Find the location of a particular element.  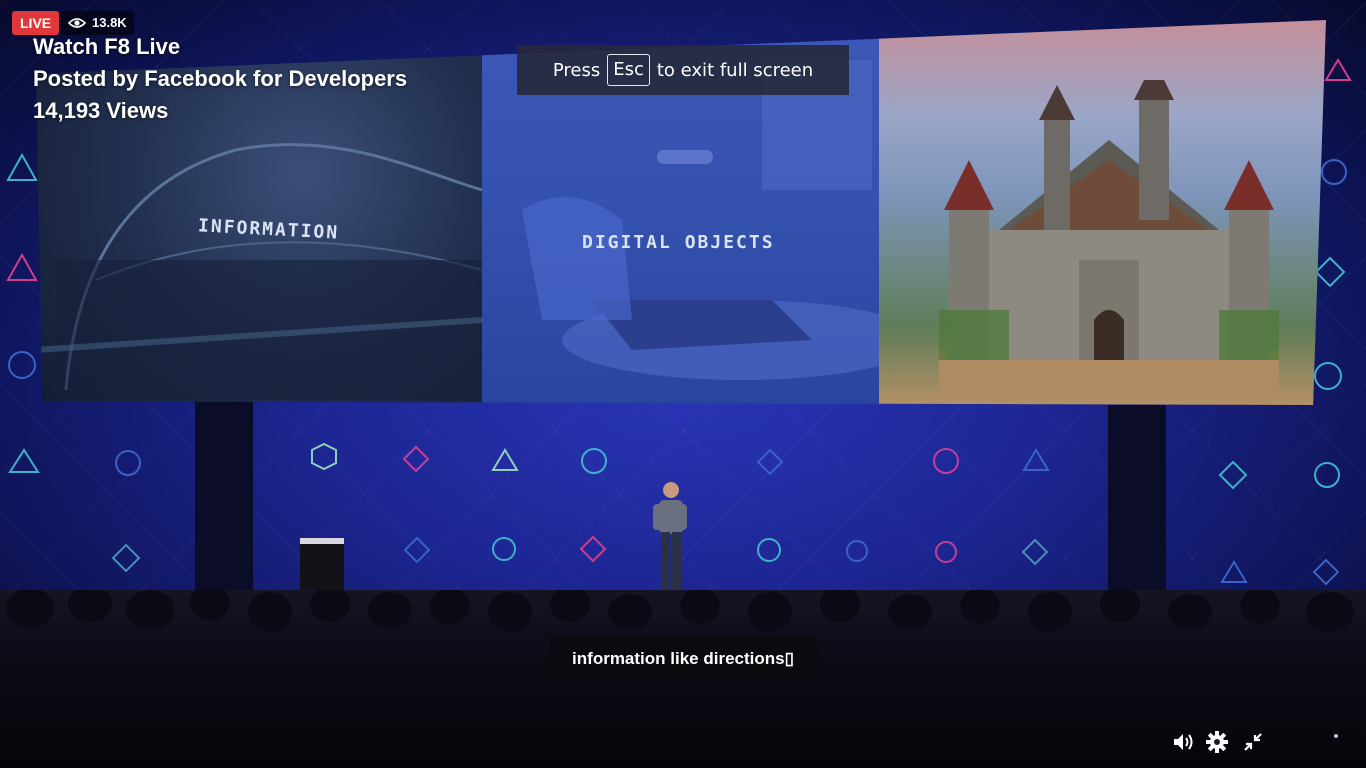

video-author: Posted by Facebook for Developers is located at coordinates (220, 79).